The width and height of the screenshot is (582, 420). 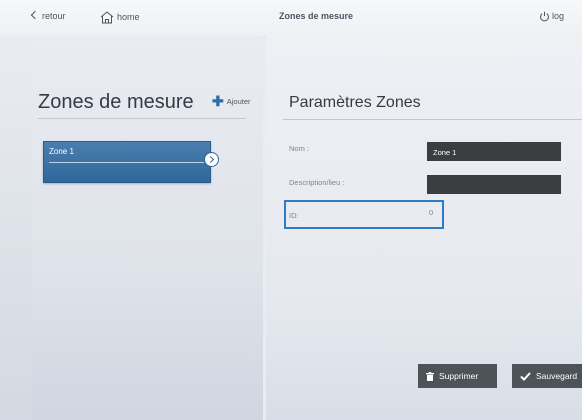 What do you see at coordinates (128, 17) in the screenshot?
I see `home-label: home` at bounding box center [128, 17].